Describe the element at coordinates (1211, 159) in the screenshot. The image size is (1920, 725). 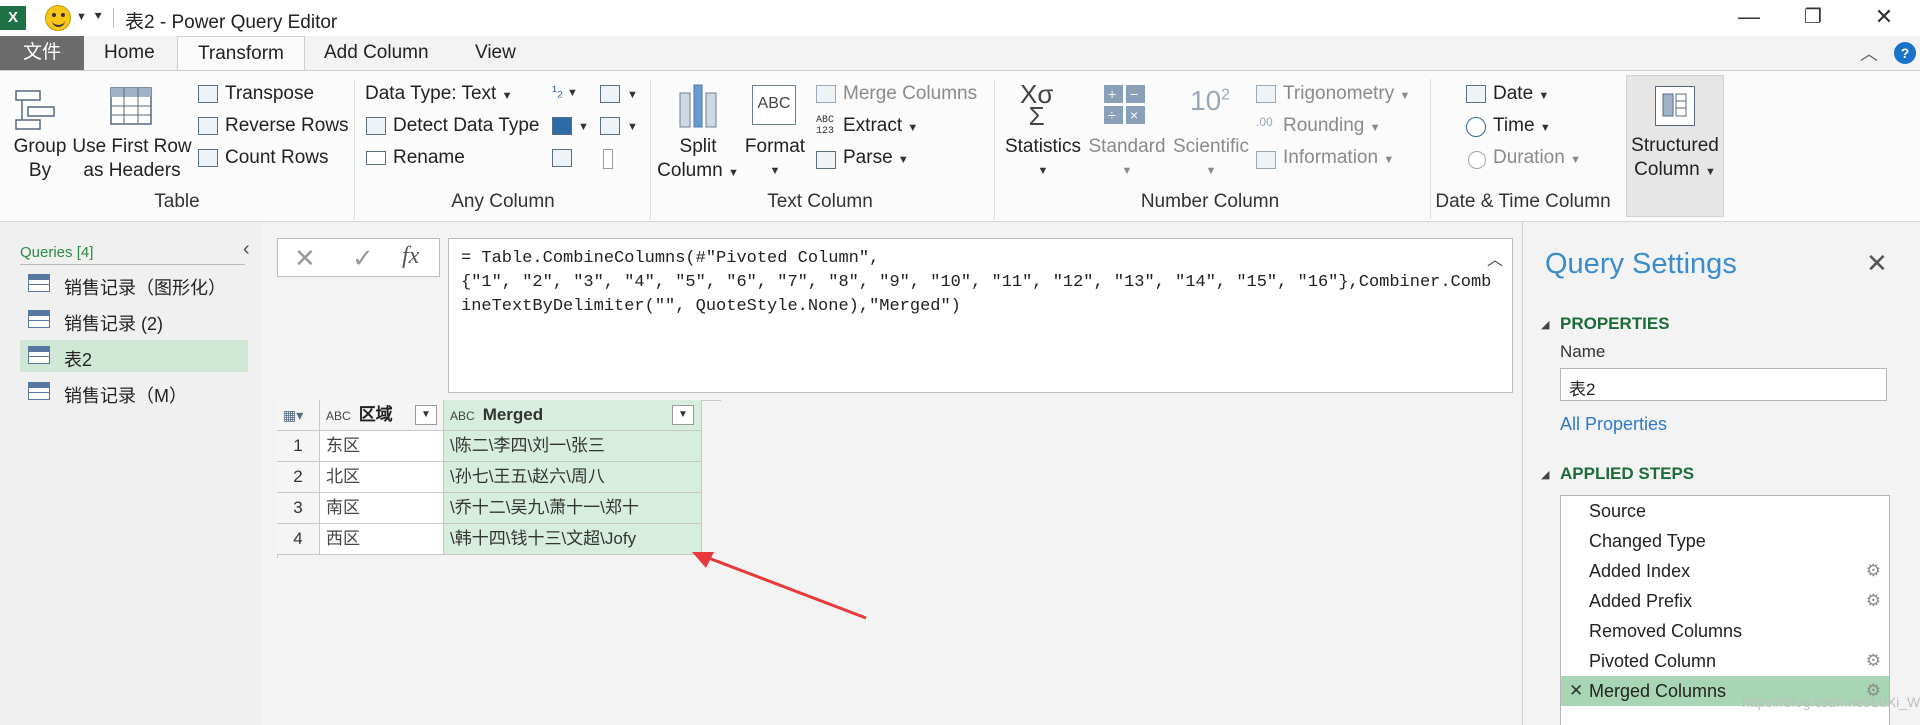
I see `scientific-button: Scientific ▼` at that location.